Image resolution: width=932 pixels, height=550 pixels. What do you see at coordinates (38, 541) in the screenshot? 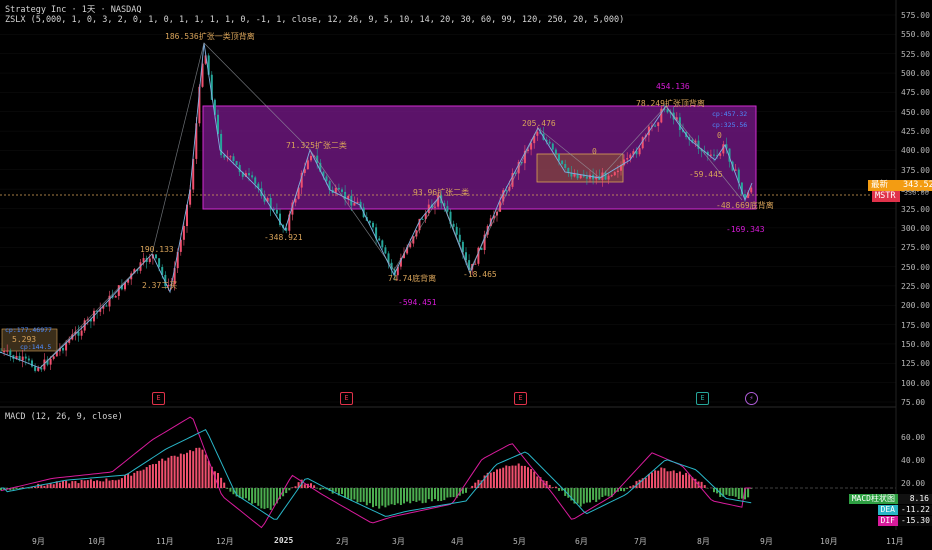
I see `time-tick: 9月` at bounding box center [38, 541].